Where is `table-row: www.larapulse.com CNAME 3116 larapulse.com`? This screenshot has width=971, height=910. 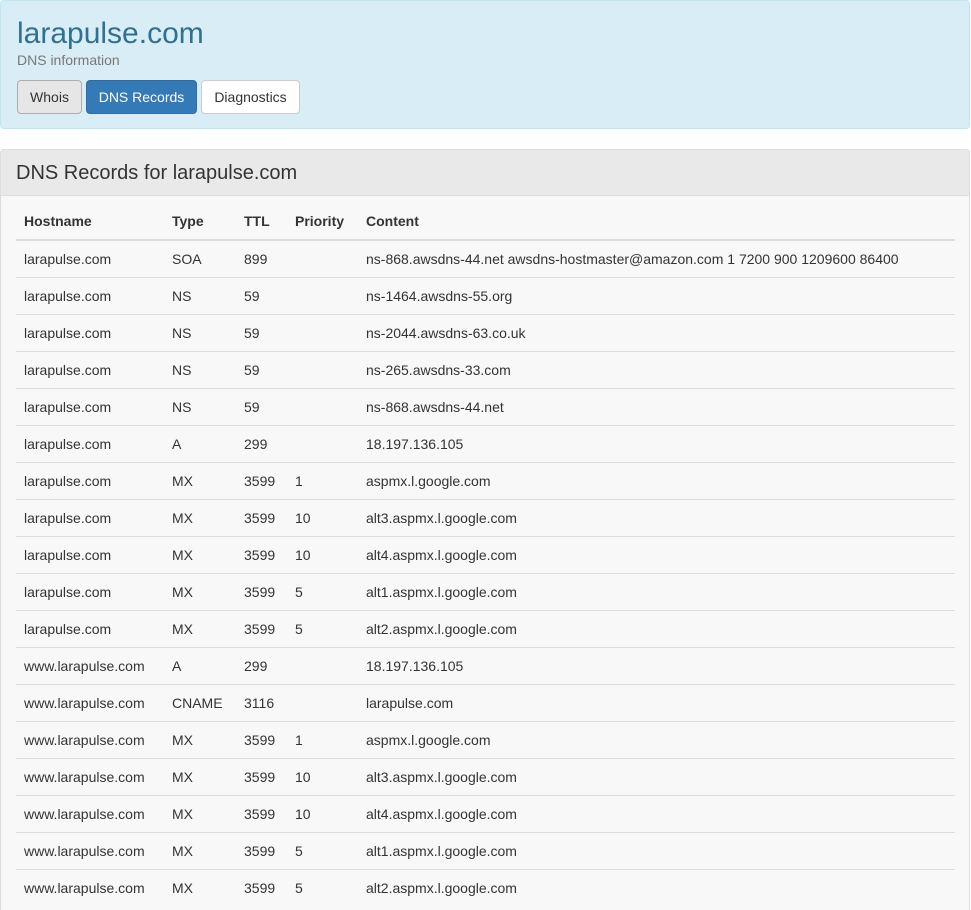
table-row: www.larapulse.com CNAME 3116 larapulse.com is located at coordinates (485, 702).